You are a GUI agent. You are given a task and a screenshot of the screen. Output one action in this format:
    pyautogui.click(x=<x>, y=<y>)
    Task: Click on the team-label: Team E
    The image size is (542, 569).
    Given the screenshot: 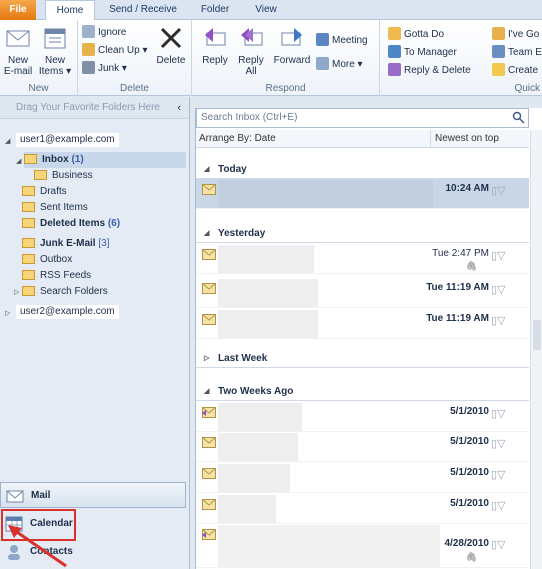 What is the action you would take?
    pyautogui.click(x=525, y=52)
    